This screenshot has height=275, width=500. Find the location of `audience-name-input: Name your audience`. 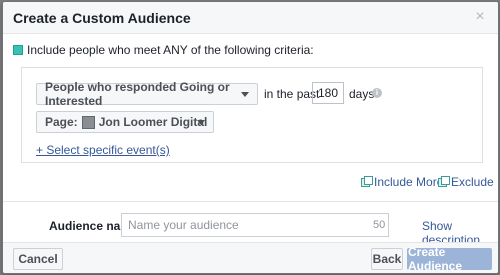

audience-name-input: Name your audience is located at coordinates (255, 225).